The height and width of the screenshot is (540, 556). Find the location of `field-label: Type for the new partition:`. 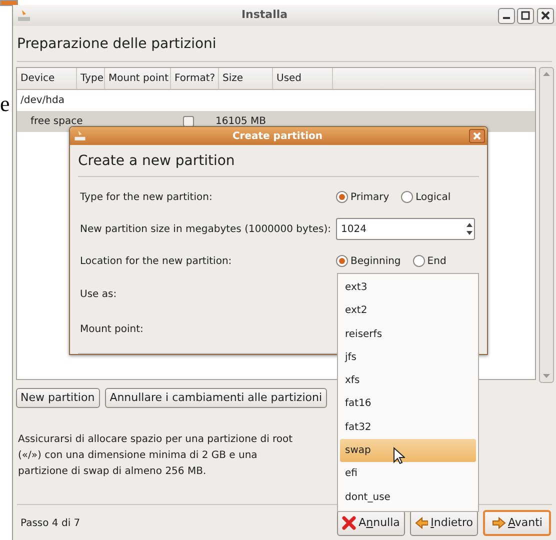

field-label: Type for the new partition: is located at coordinates (147, 197).